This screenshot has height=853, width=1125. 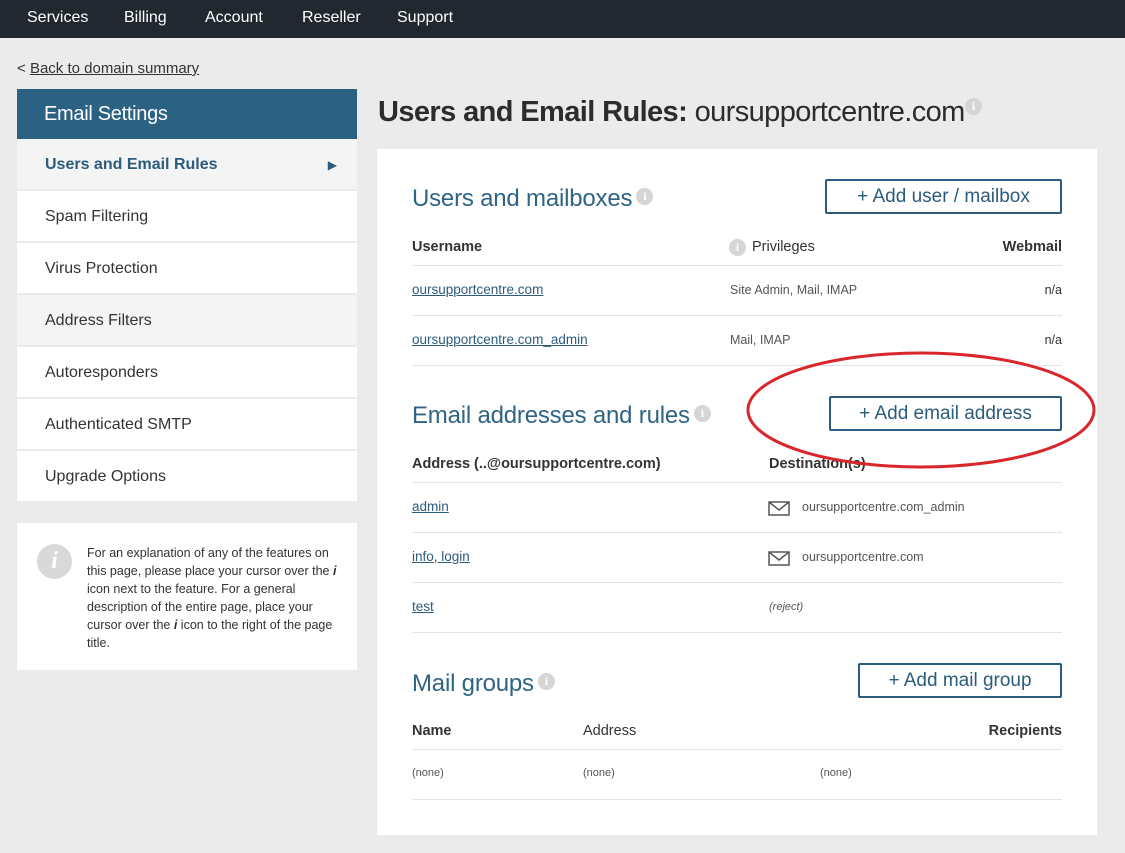 What do you see at coordinates (425, 19) in the screenshot?
I see `nav-support: Support` at bounding box center [425, 19].